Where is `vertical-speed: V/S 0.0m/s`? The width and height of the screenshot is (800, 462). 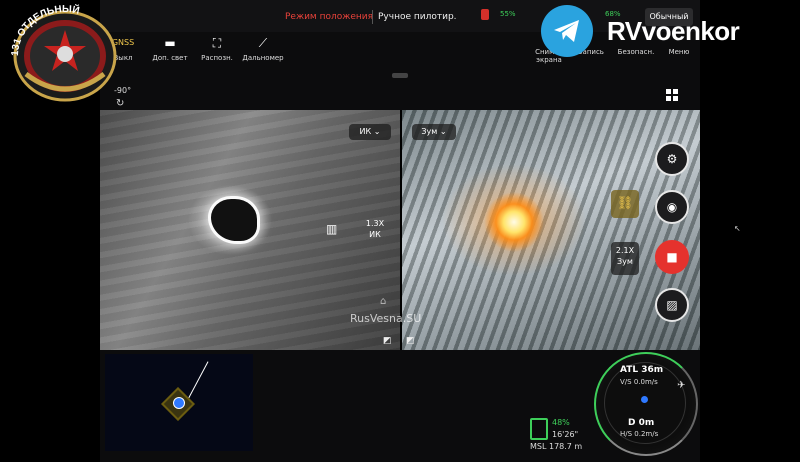
vertical-speed: V/S 0.0m/s is located at coordinates (639, 382).